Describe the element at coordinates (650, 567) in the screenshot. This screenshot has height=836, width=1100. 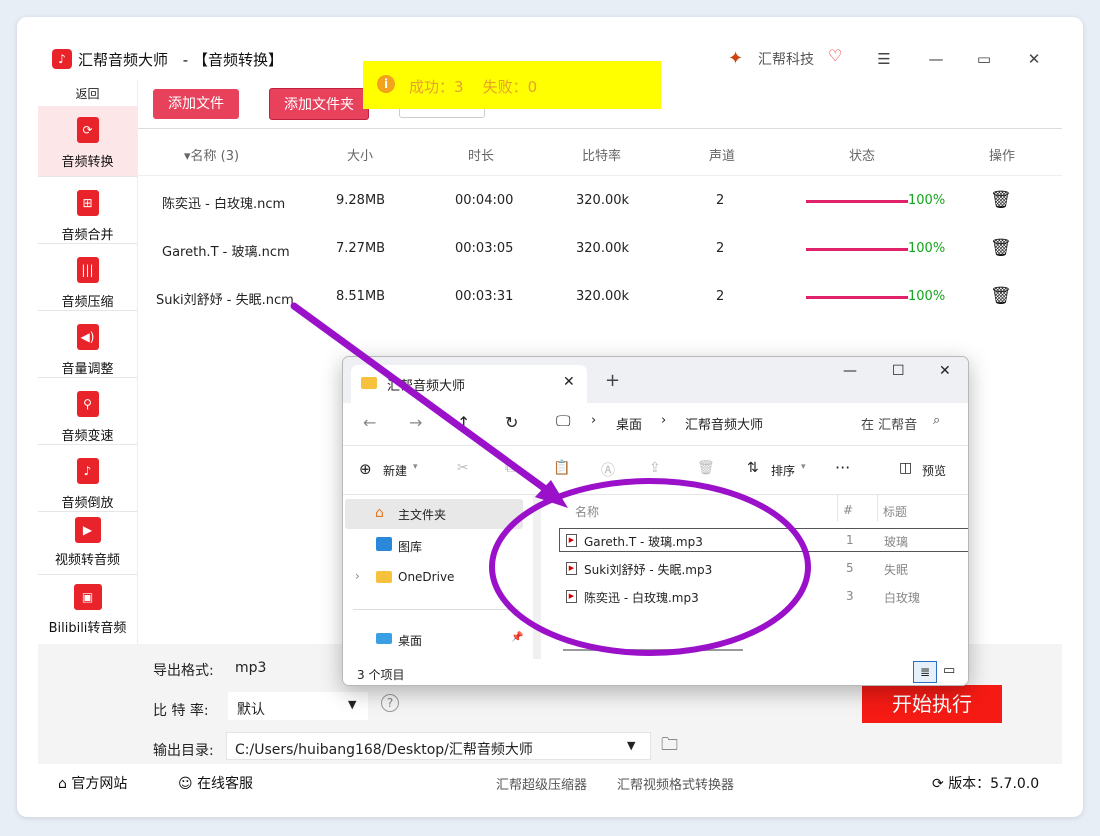
I see `annotation-ellipse` at that location.